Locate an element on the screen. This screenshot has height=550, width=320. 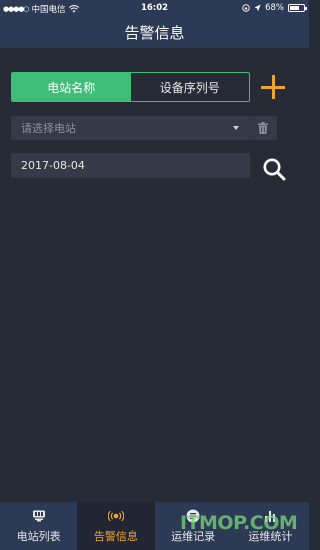
tab-alarm-info: 告警信息 is located at coordinates (116, 526).